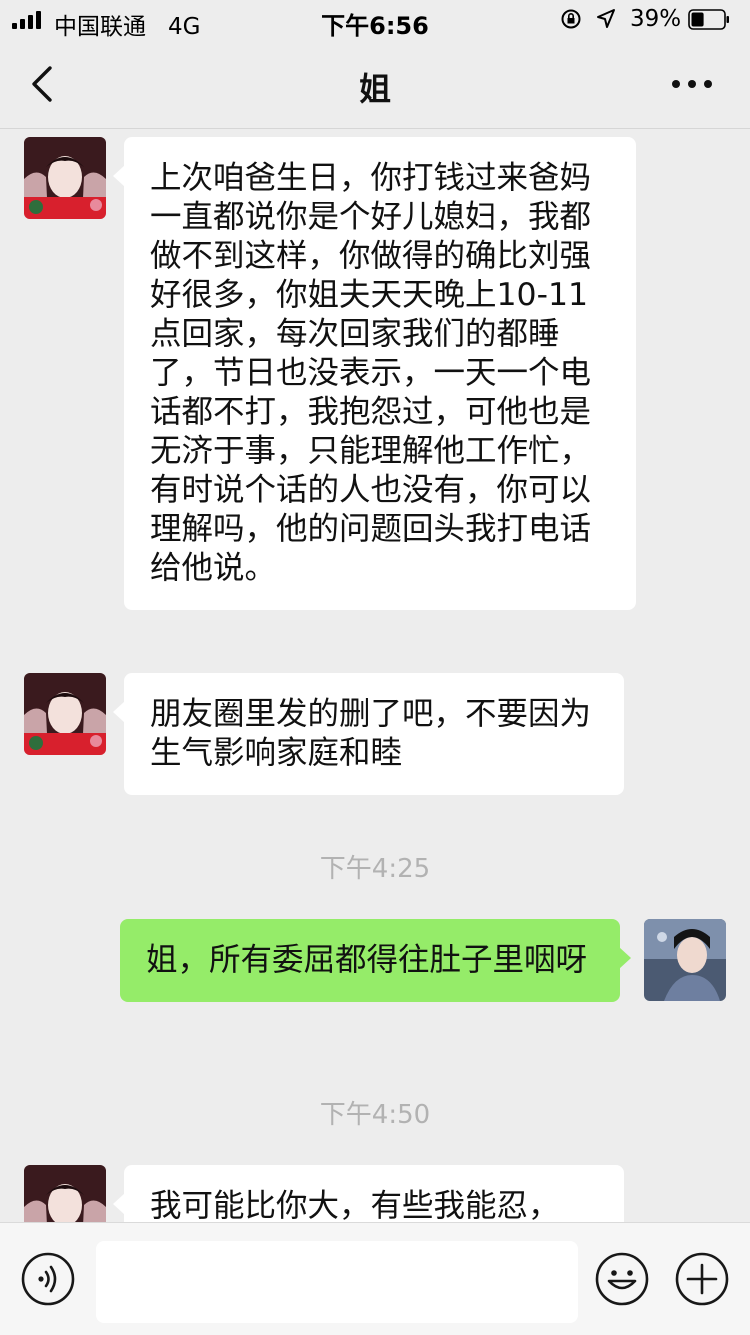 The width and height of the screenshot is (750, 1335). What do you see at coordinates (371, 733) in the screenshot?
I see `message-text: 朋友圈里发的删了吧，不要因为生气影响家庭和睦` at bounding box center [371, 733].